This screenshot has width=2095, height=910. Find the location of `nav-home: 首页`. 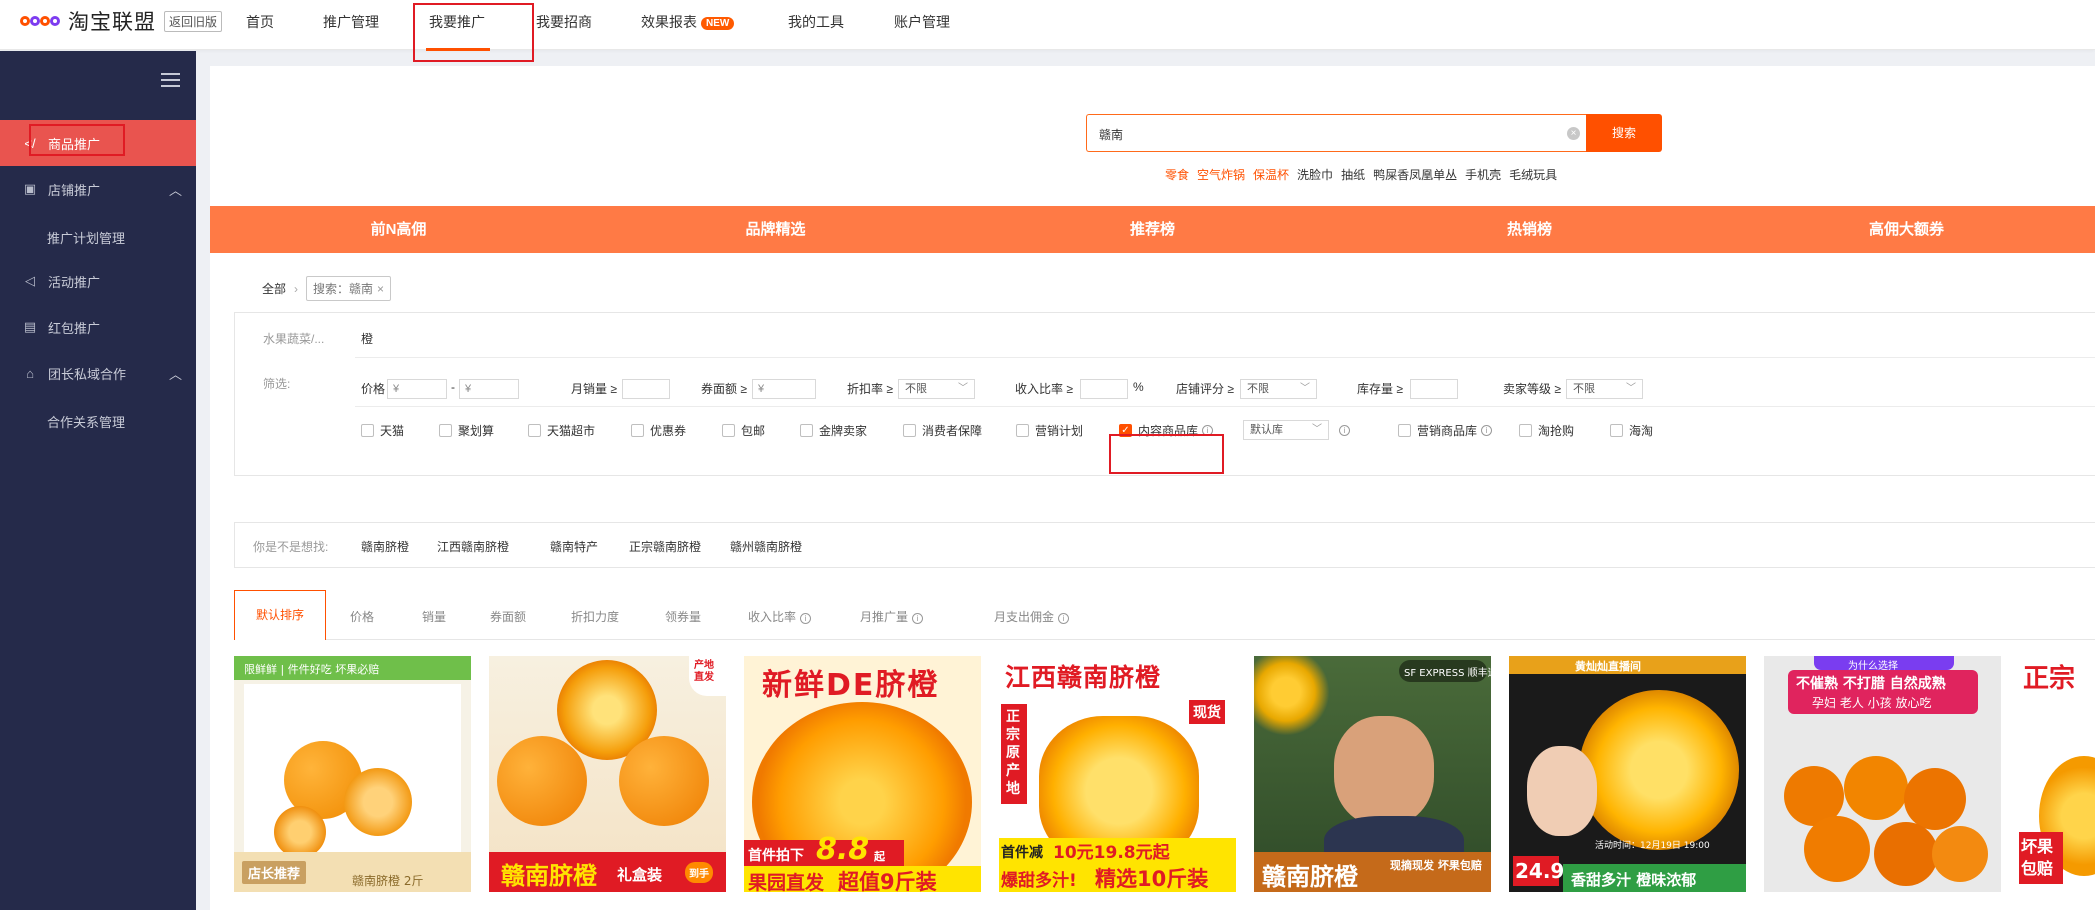

nav-home: 首页 is located at coordinates (260, 22).